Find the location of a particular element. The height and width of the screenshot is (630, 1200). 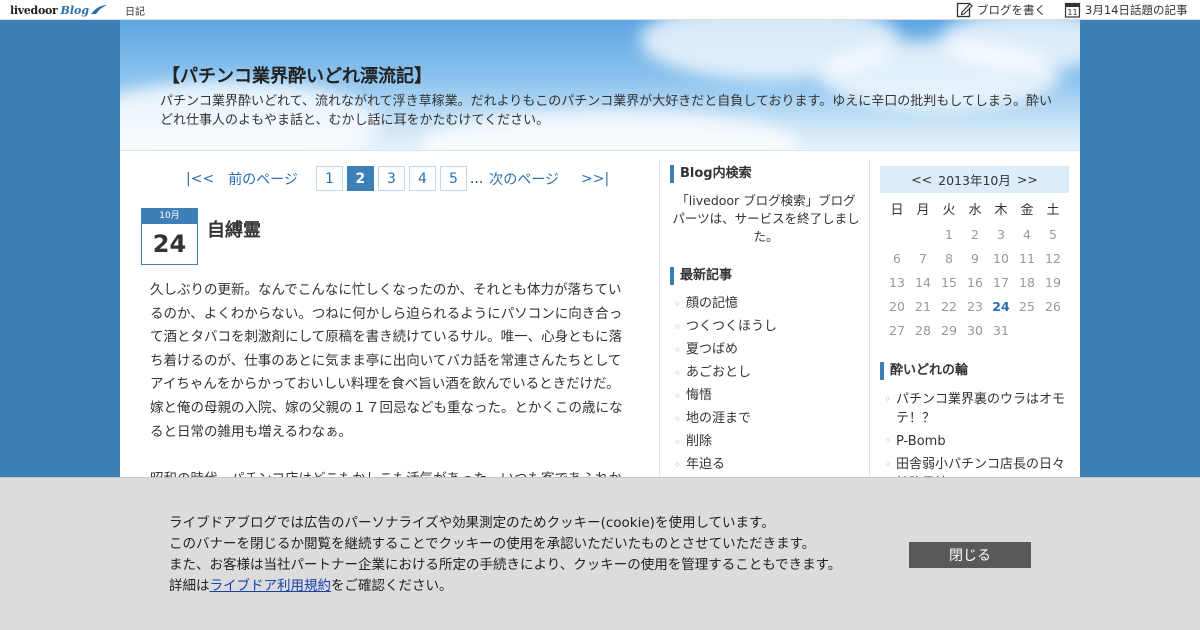

calendar-day: 26 is located at coordinates (1053, 306).